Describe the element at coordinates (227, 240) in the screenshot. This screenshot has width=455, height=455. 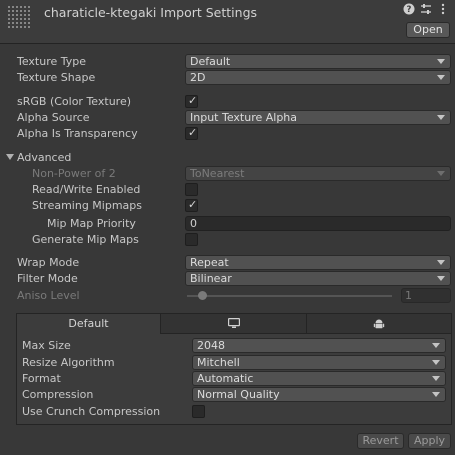
I see `generate-mip-maps-row: Generate Mip Maps` at that location.